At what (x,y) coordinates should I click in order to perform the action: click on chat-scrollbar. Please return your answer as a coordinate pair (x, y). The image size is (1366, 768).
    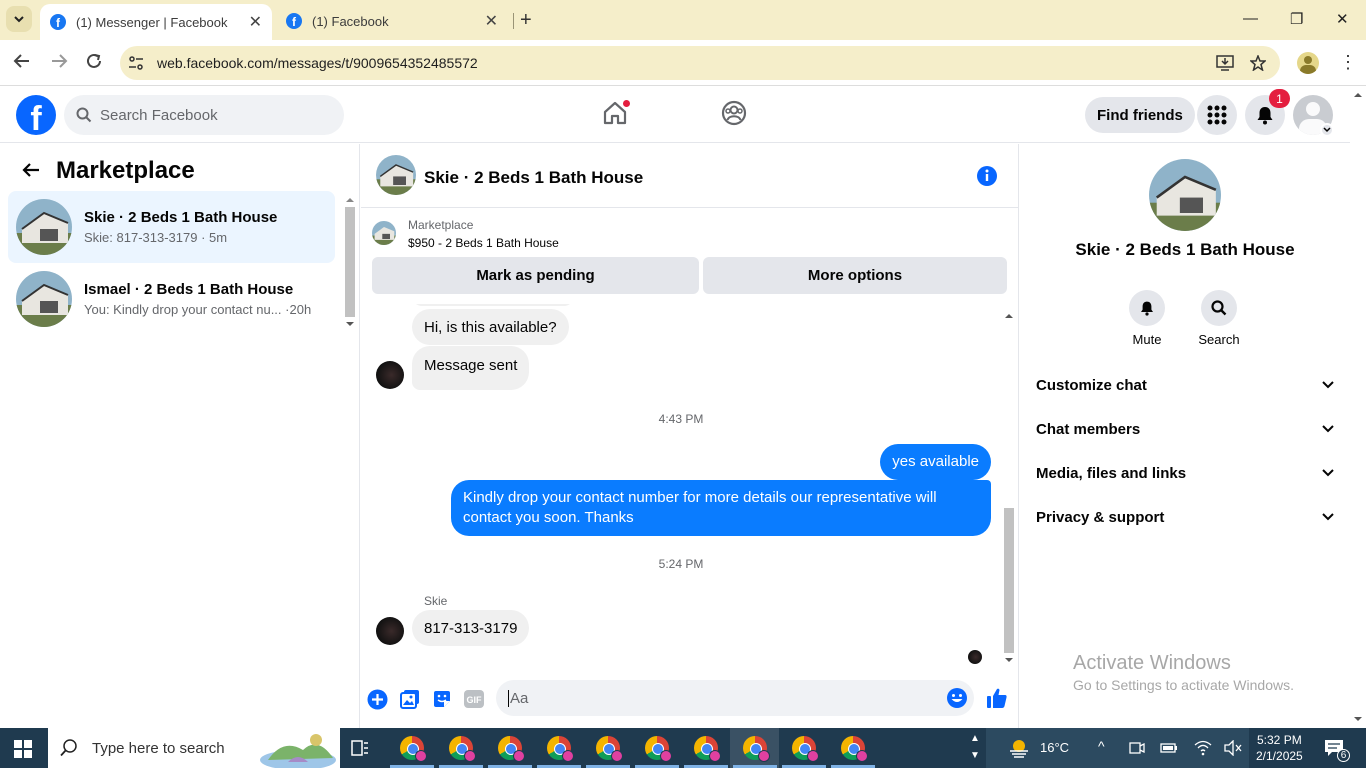
    Looking at the image, I should click on (1009, 488).